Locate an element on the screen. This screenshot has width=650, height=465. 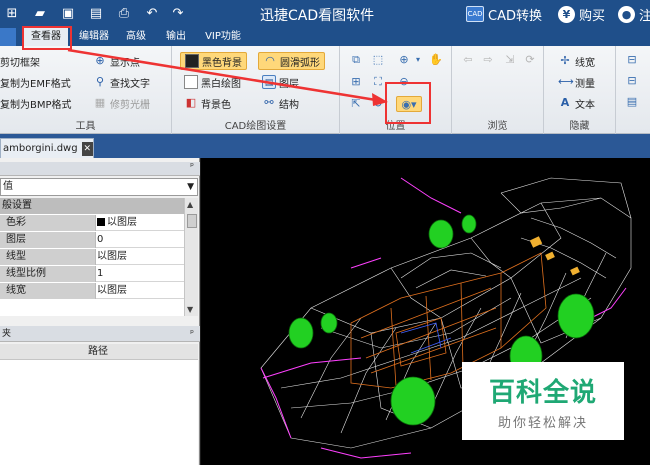
layers-list-header: 路径 is located at coordinates (99, 352).